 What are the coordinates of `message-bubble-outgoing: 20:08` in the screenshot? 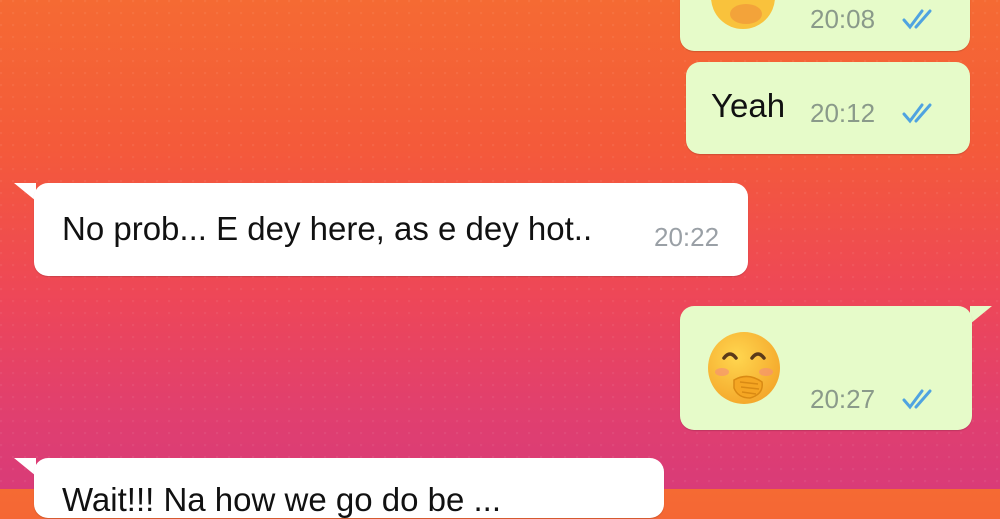 It's located at (825, 25).